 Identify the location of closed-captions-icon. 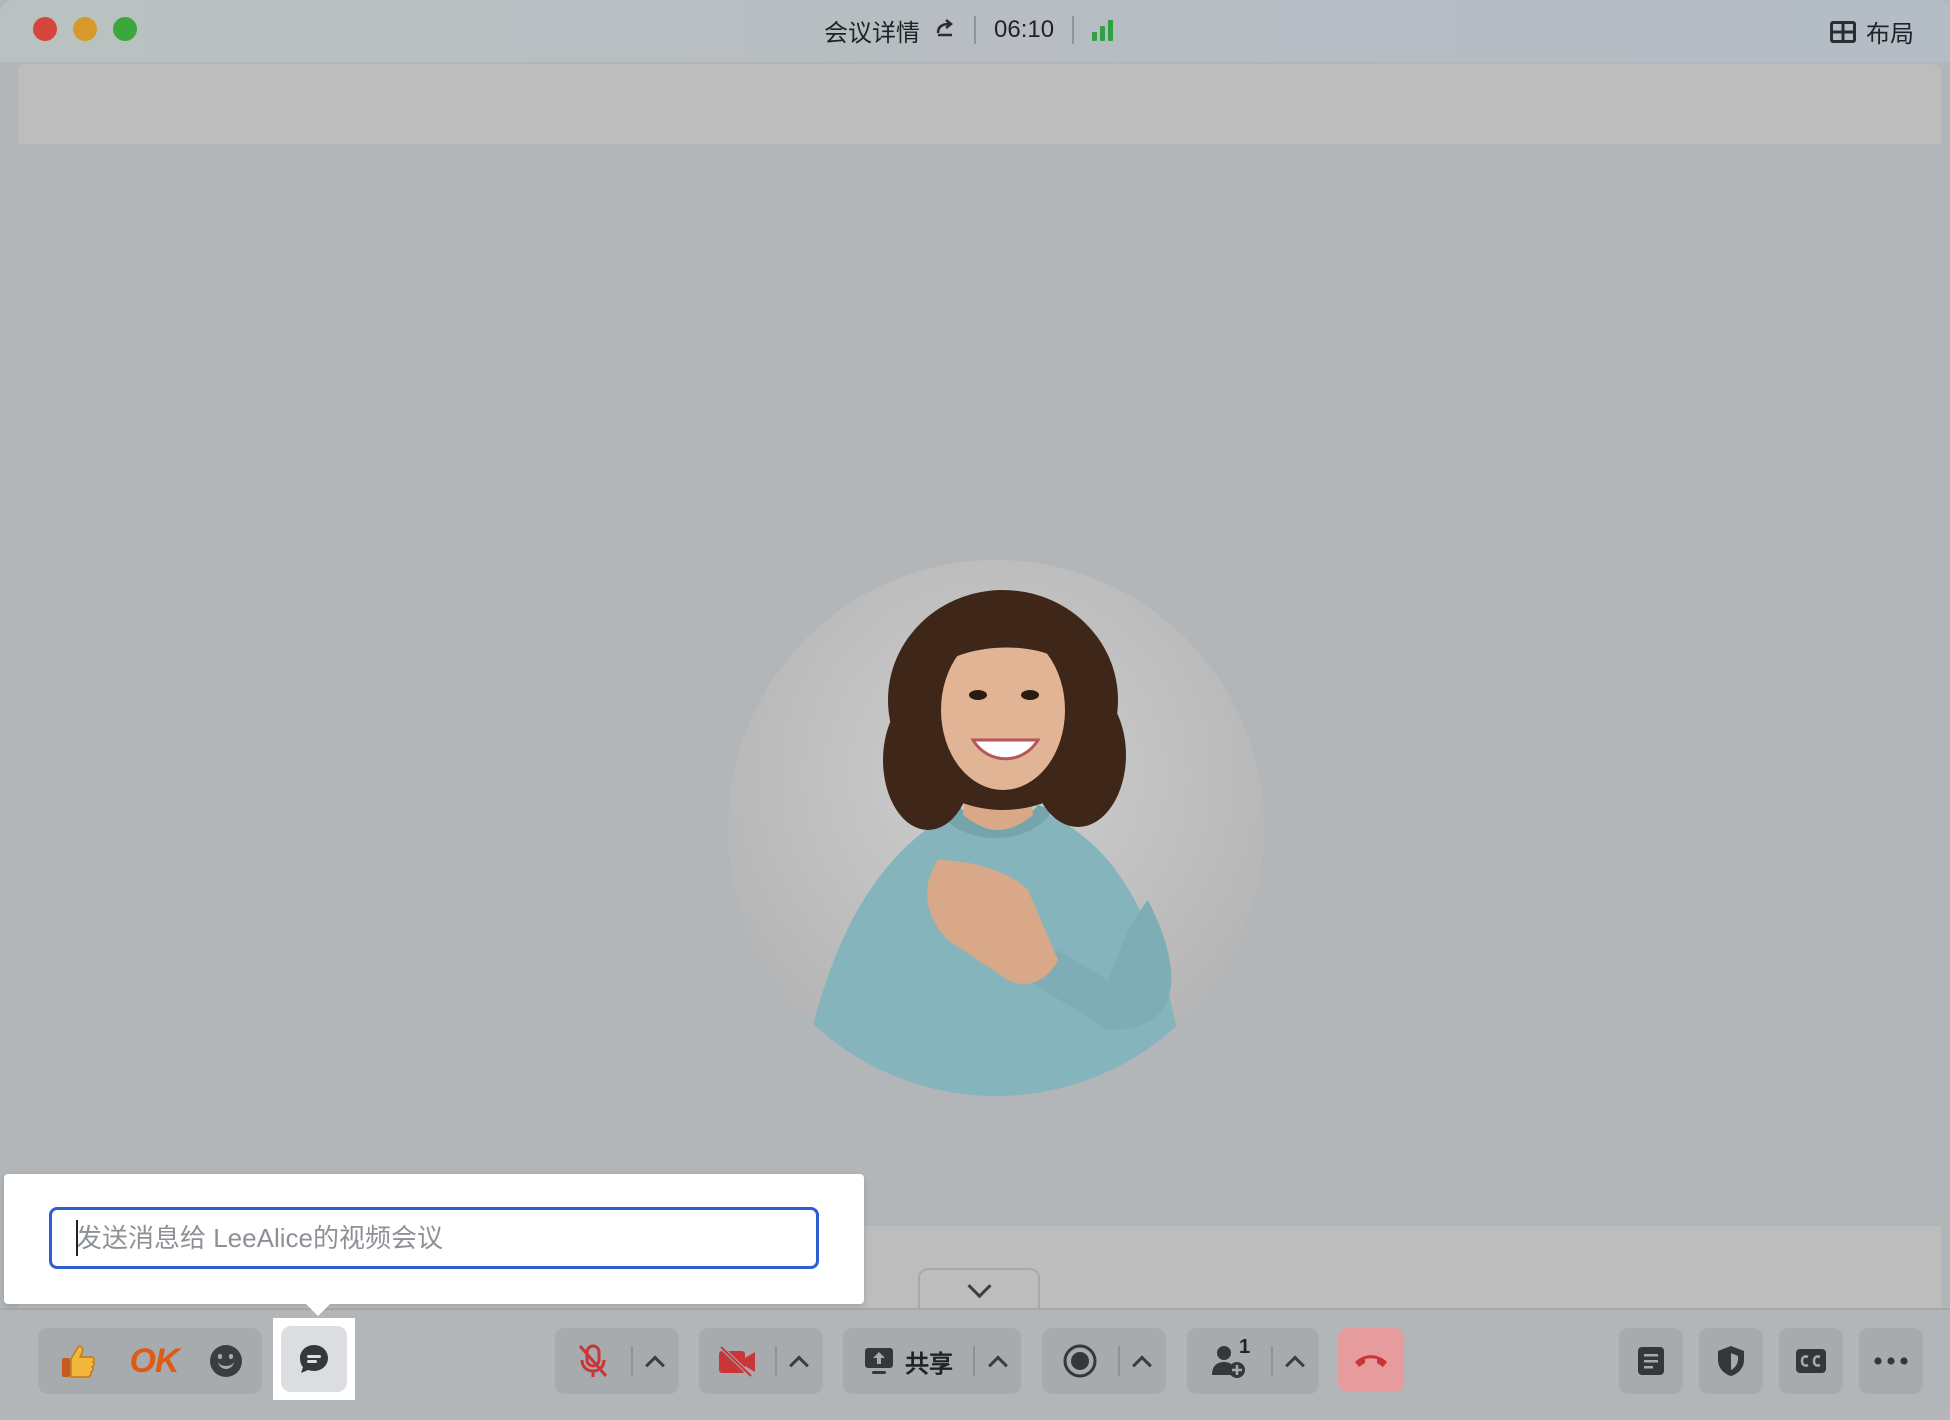
(1811, 1361).